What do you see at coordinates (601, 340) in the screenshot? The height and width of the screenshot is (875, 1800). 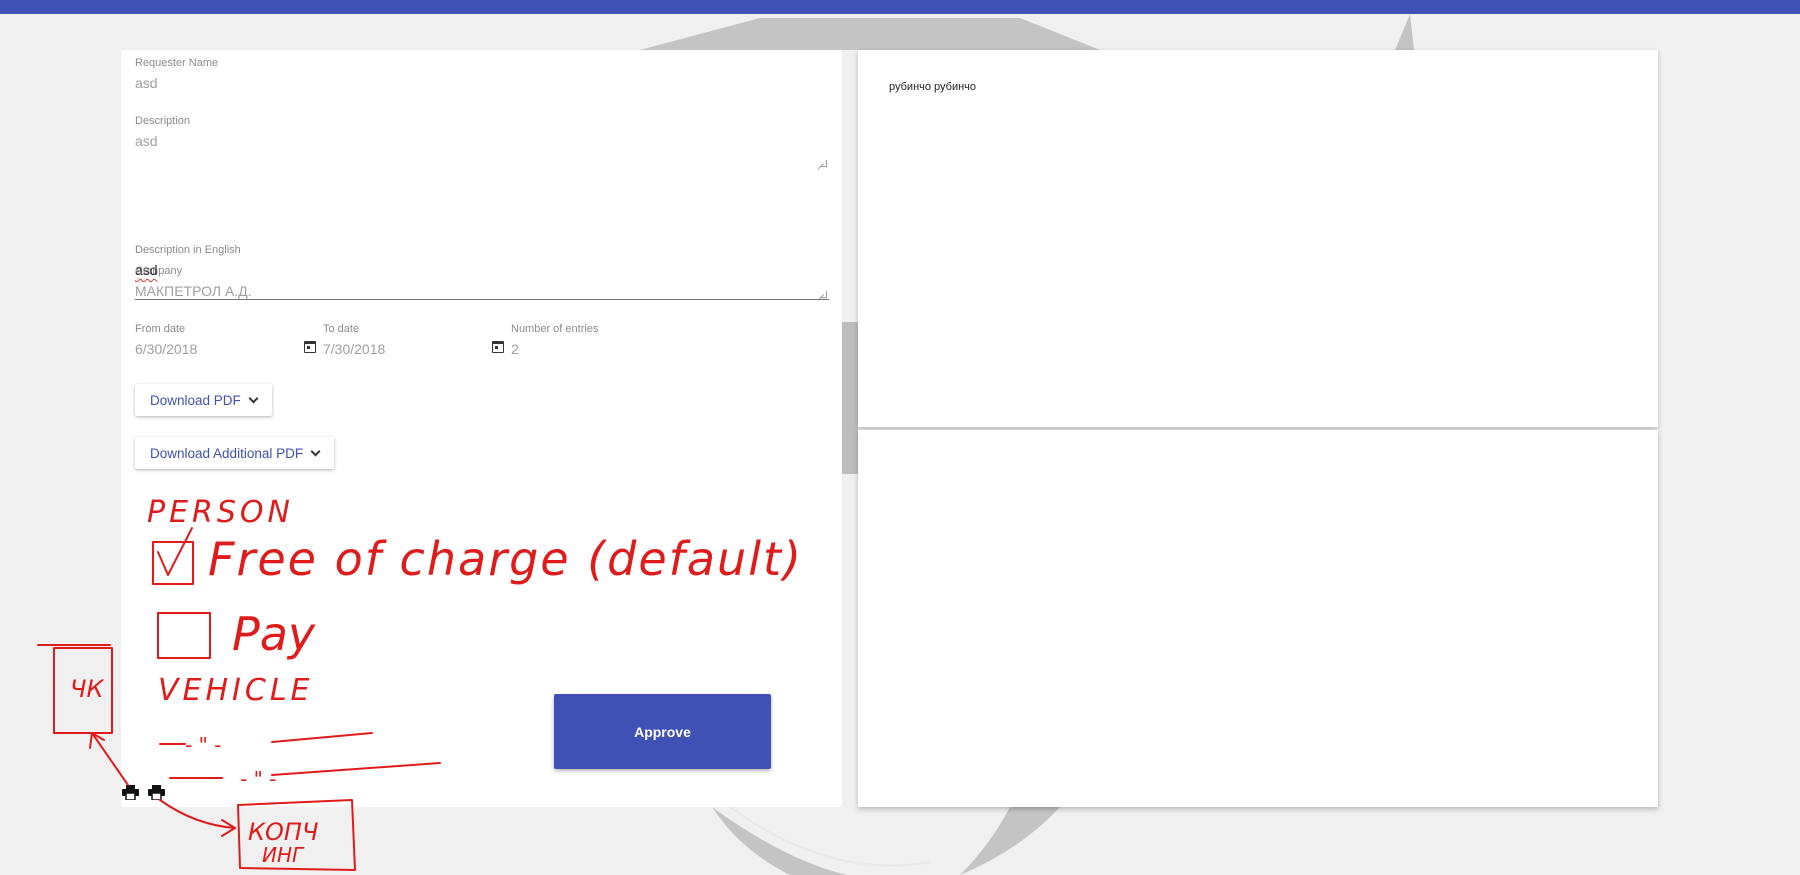 I see `entries-field: Number of entries 2` at bounding box center [601, 340].